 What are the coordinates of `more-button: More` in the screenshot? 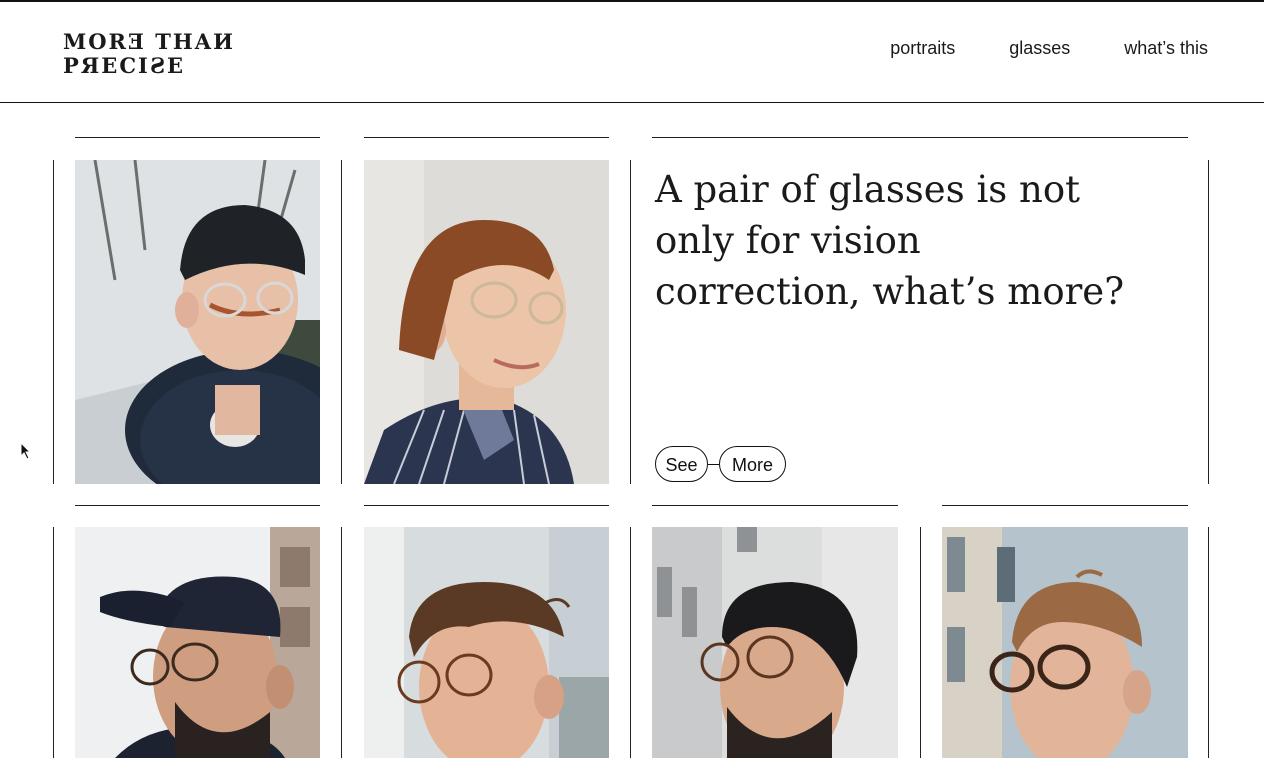 It's located at (752, 464).